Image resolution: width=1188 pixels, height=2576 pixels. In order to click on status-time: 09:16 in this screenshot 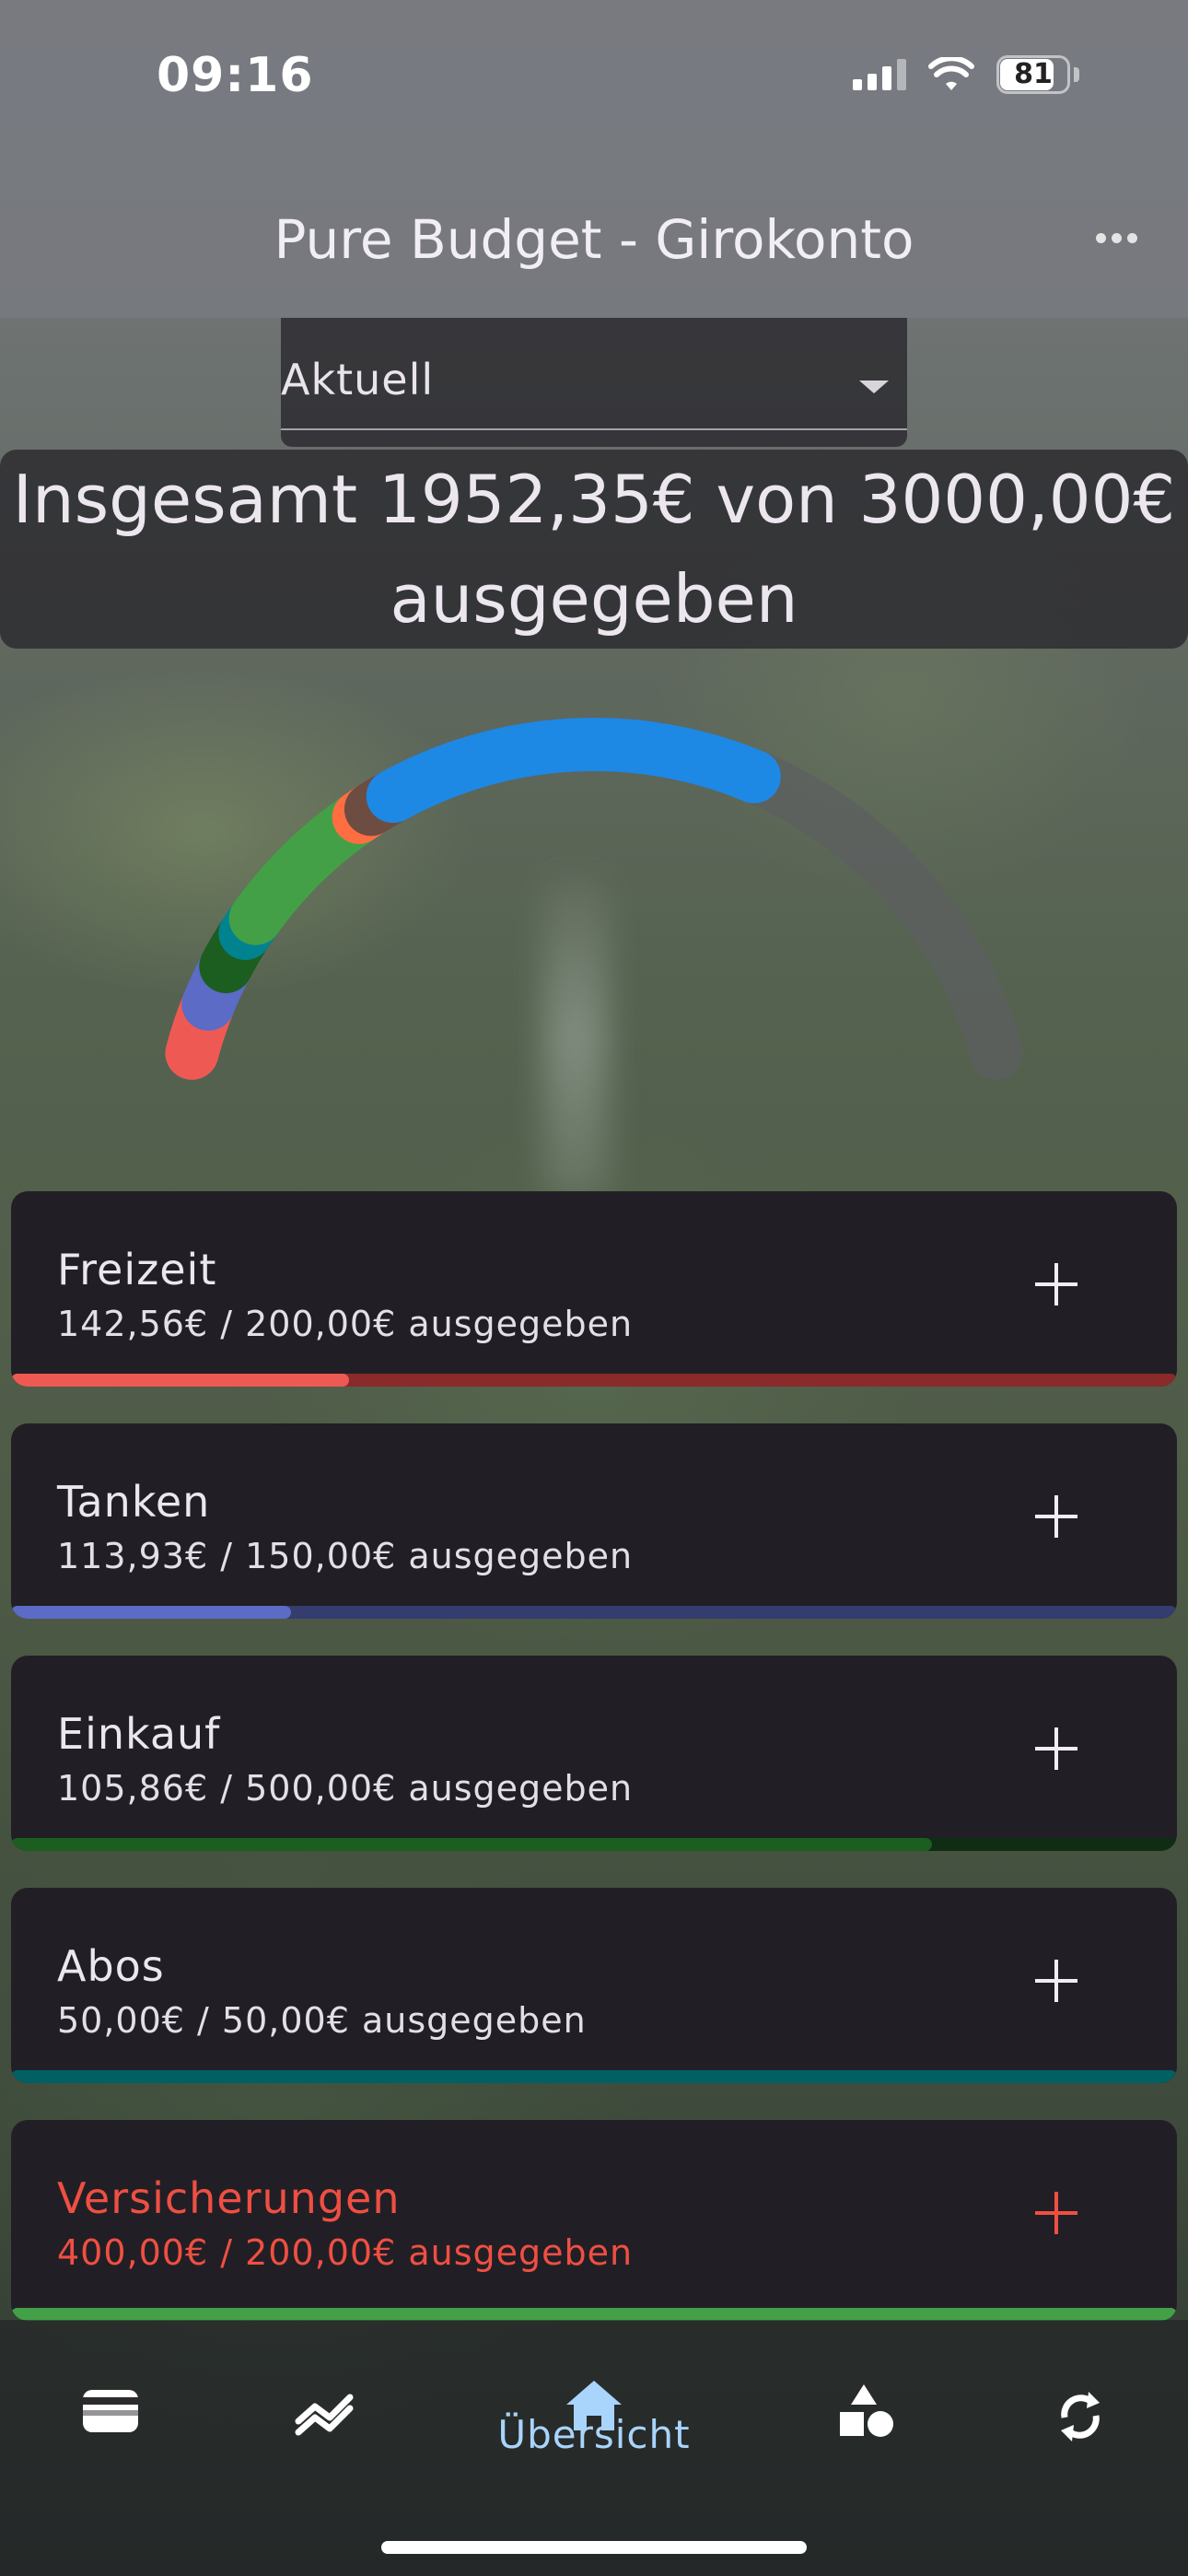, I will do `click(235, 75)`.